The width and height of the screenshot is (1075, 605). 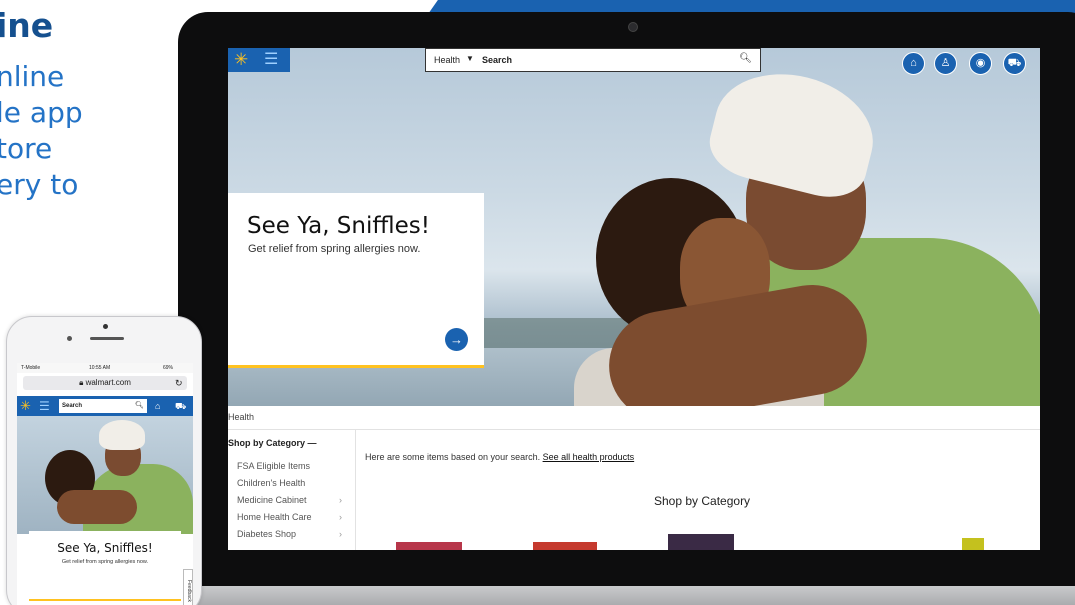 What do you see at coordinates (27, 25) in the screenshot?
I see `marketing-heading: ine` at bounding box center [27, 25].